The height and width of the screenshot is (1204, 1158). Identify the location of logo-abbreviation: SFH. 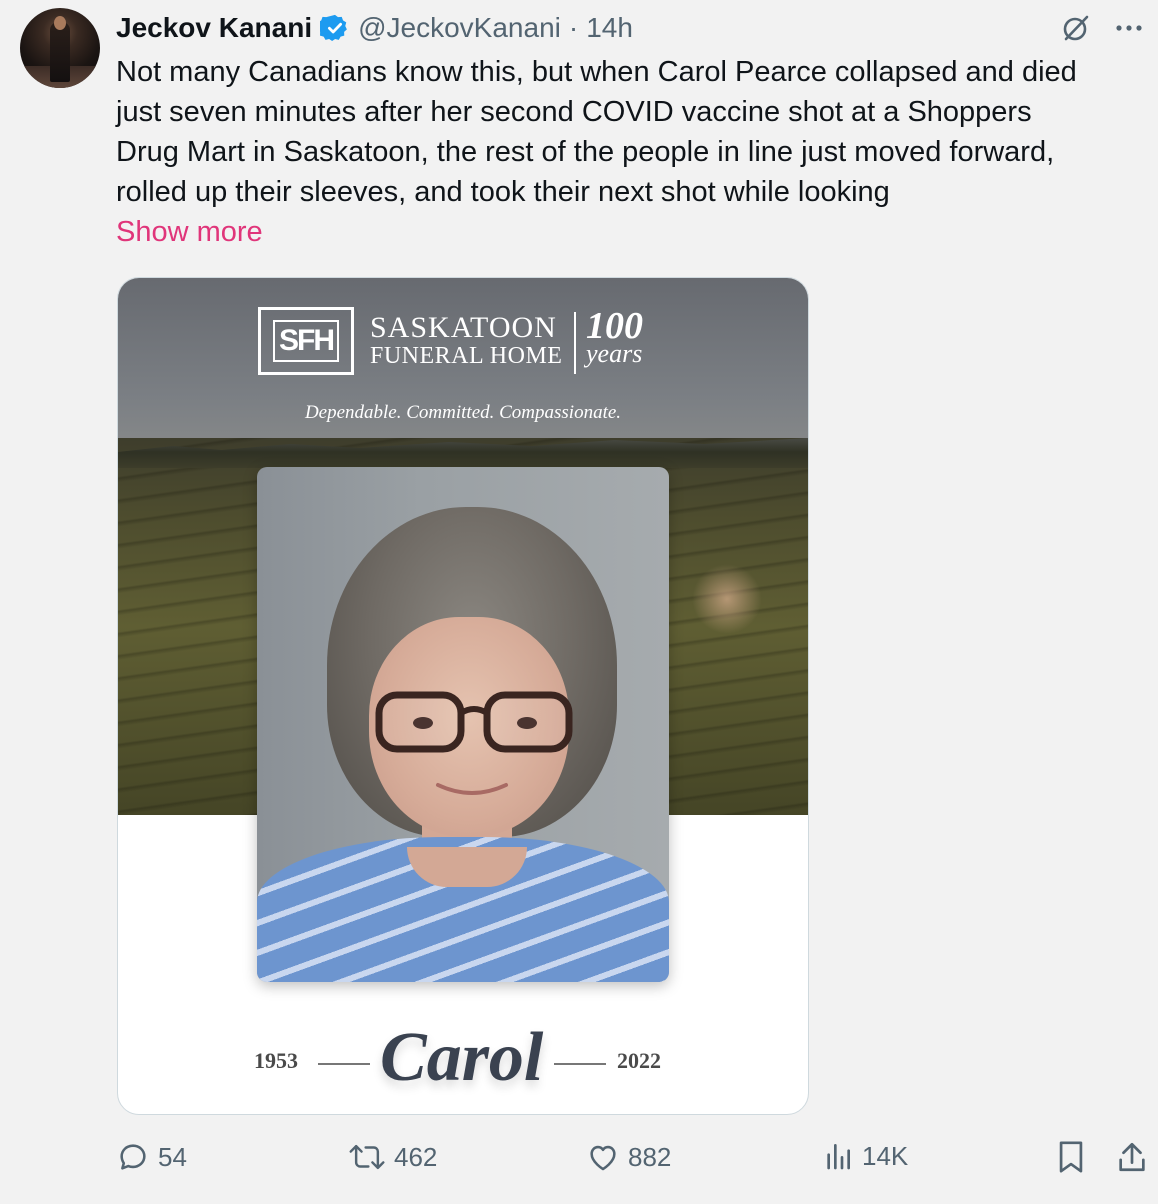
(306, 341).